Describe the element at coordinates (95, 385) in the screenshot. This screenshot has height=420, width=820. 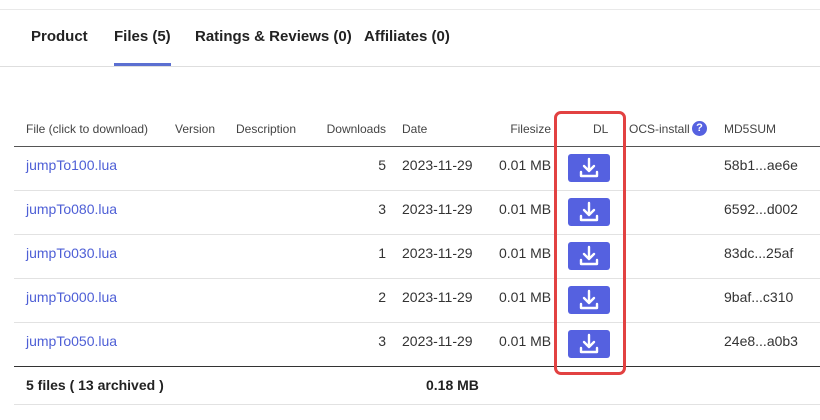
I see `files-summary: 5 files ( 13 archived )` at that location.